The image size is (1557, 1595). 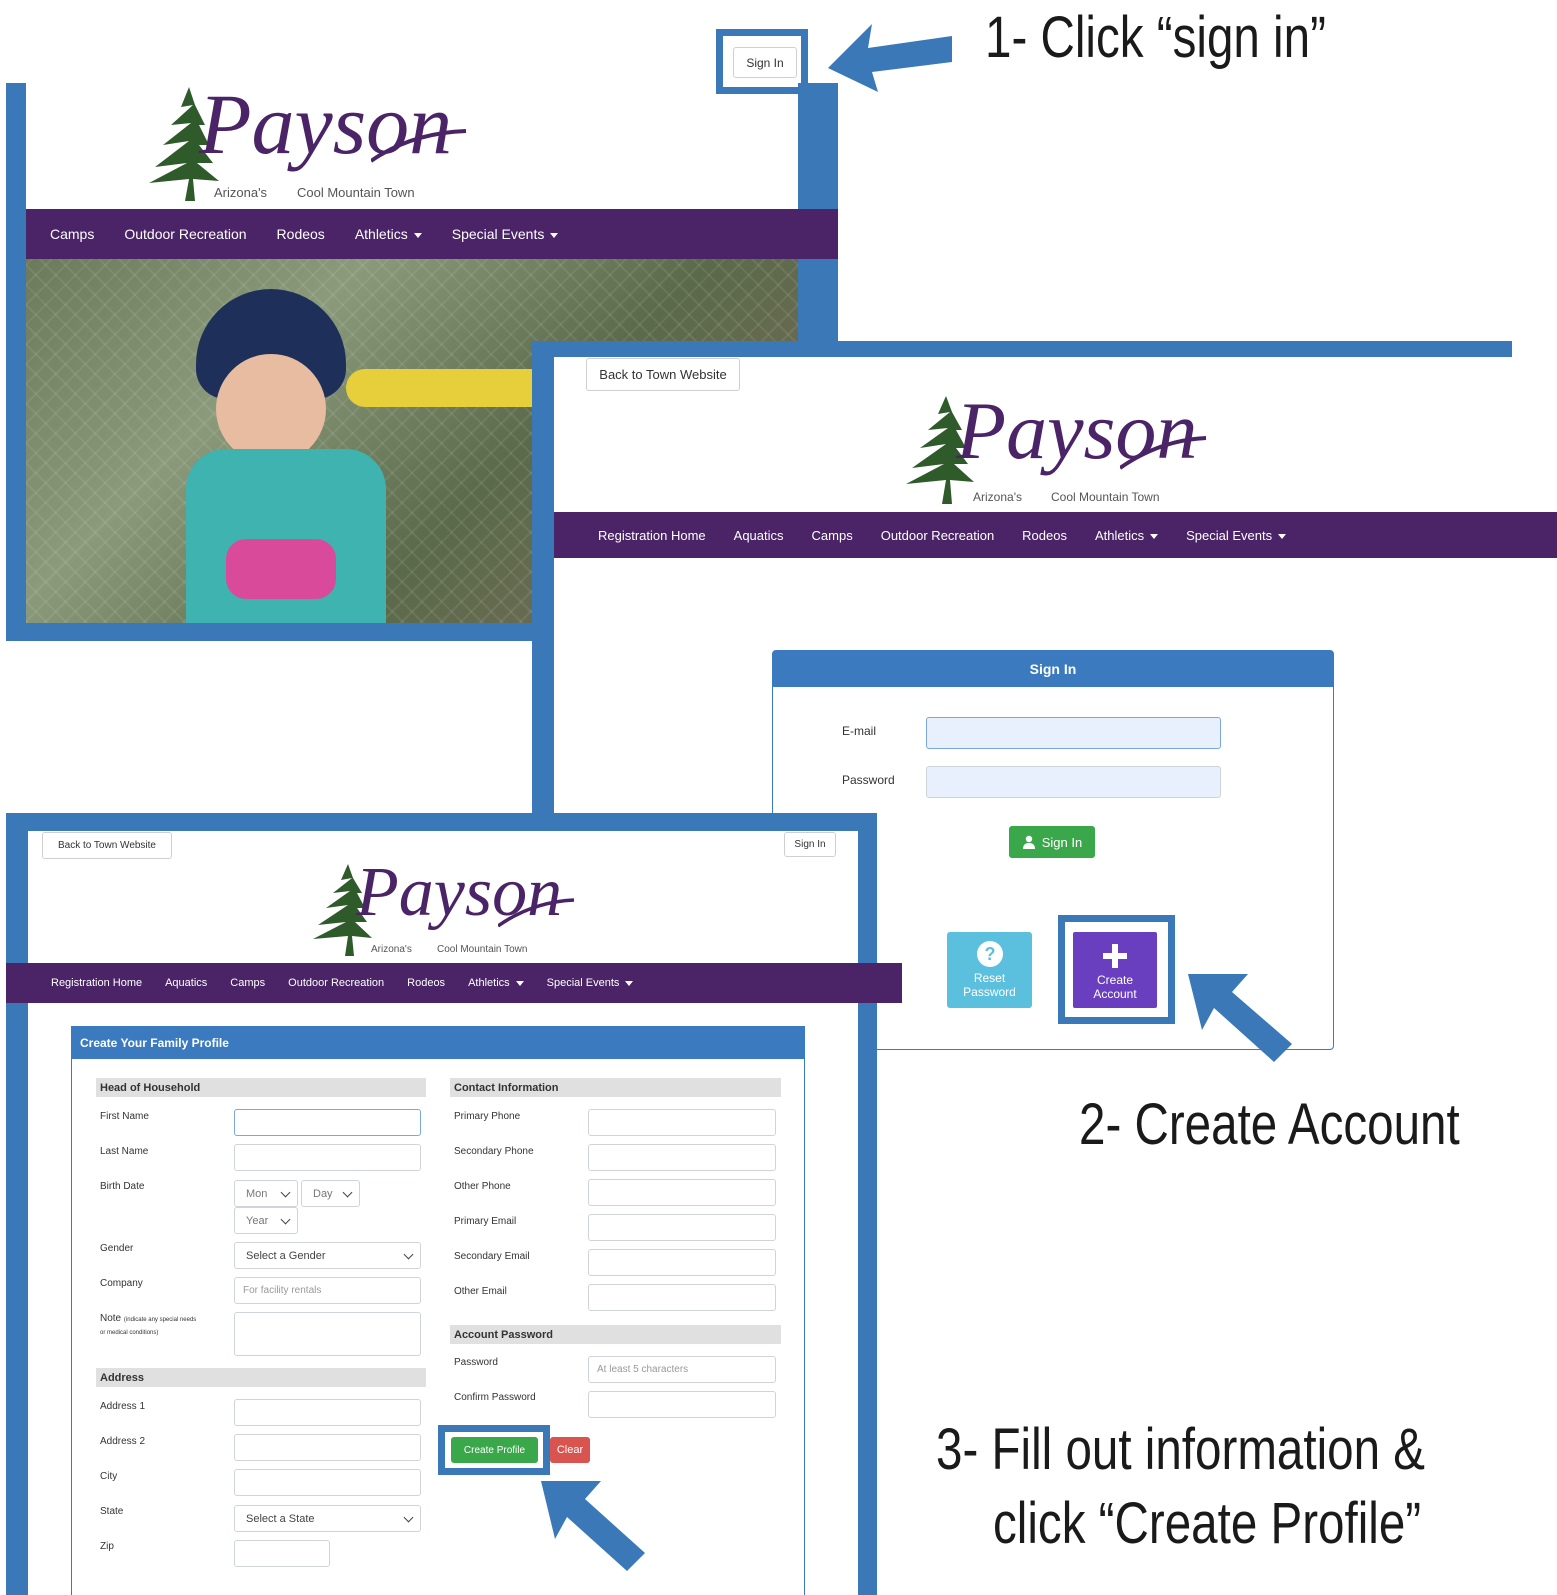 What do you see at coordinates (682, 1192) in the screenshot?
I see `other-phone-input` at bounding box center [682, 1192].